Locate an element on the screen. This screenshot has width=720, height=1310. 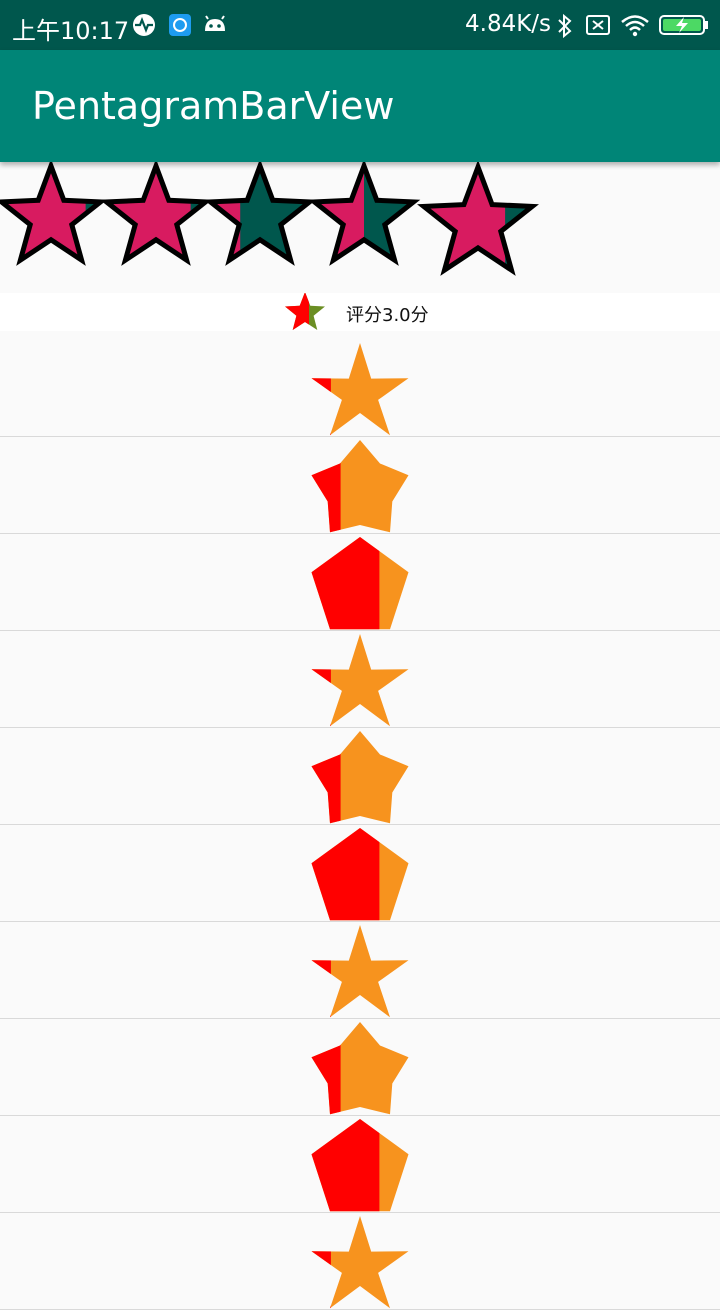
list-item-9-fill is located at coordinates (360, 1165).